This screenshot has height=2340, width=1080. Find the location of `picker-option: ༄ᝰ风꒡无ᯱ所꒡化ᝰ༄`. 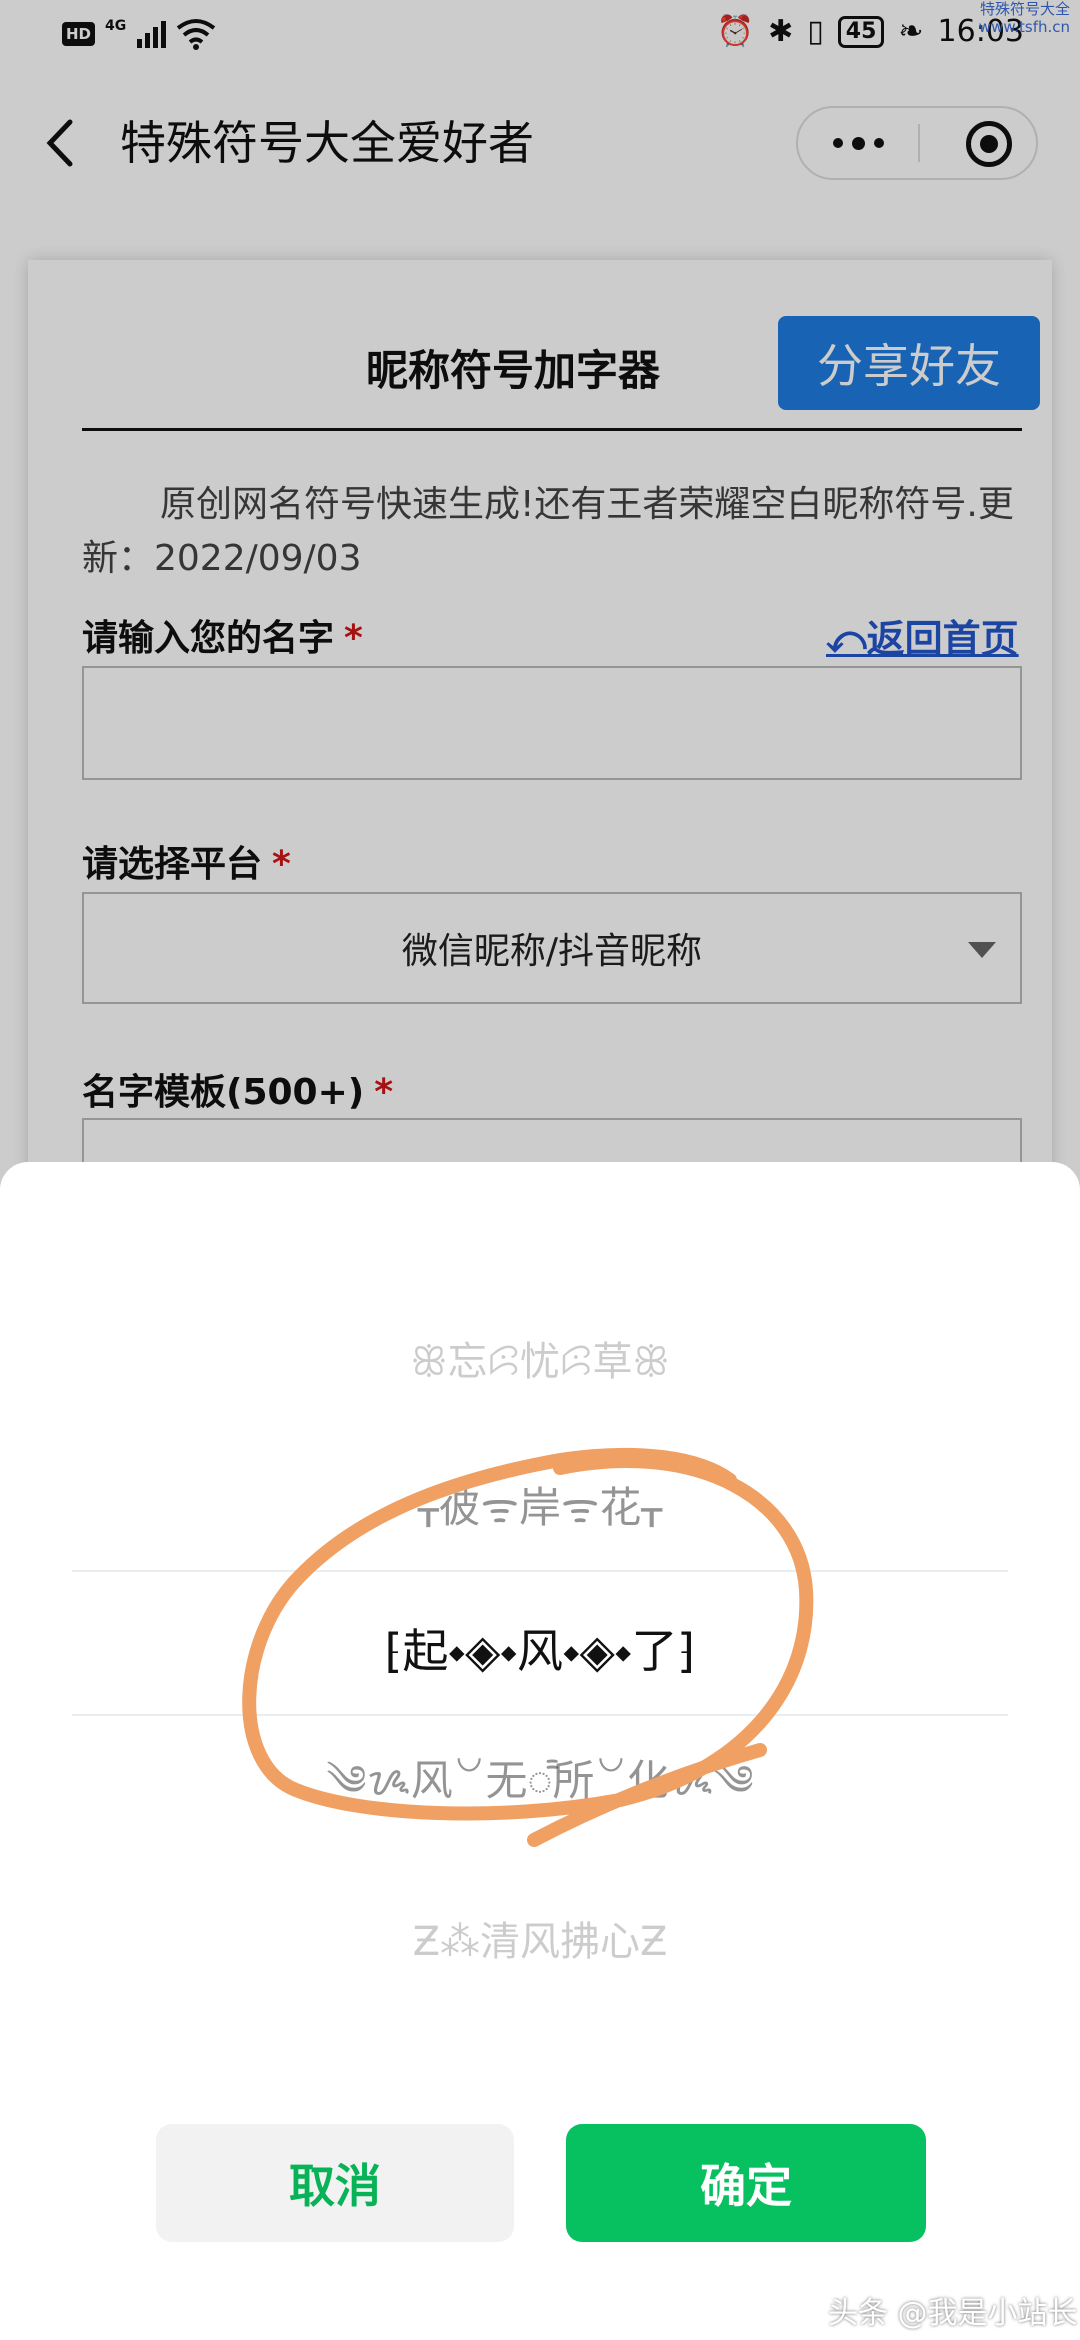

picker-option: ༄ᝰ风꒡无ᯱ所꒡化ᝰ༄ is located at coordinates (540, 1792).